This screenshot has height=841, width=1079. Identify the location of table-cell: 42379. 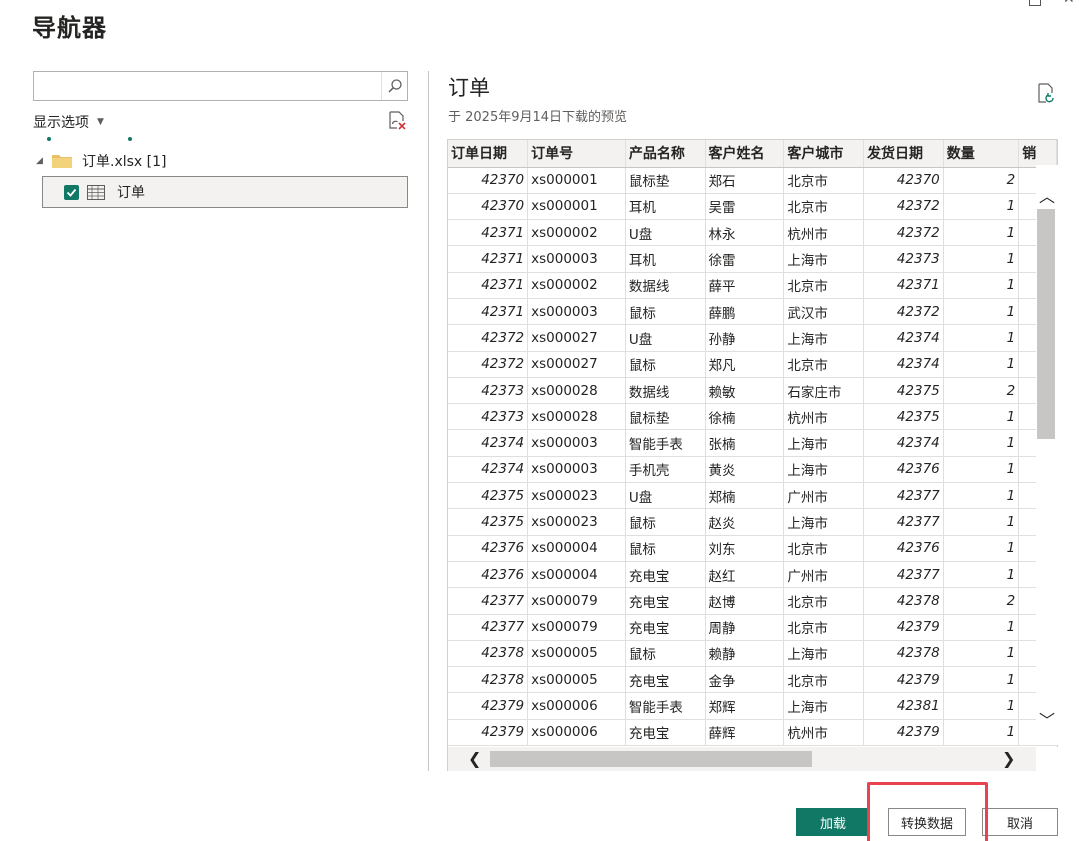
(488, 733).